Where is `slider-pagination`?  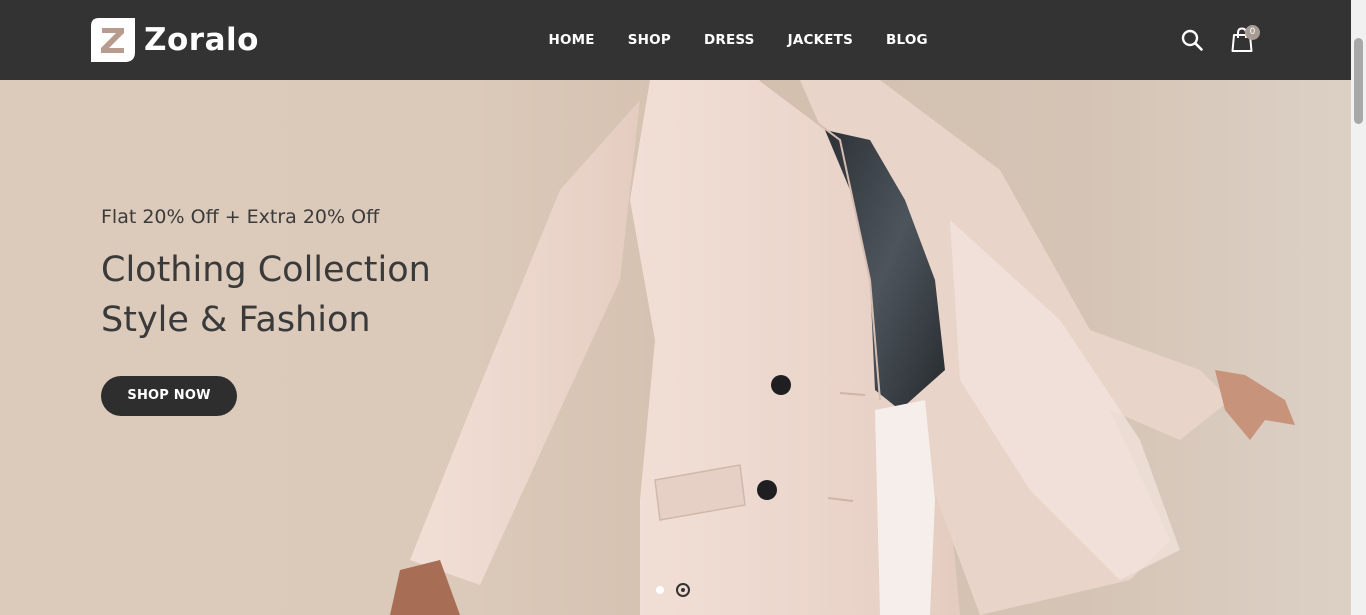
slider-pagination is located at coordinates (673, 590).